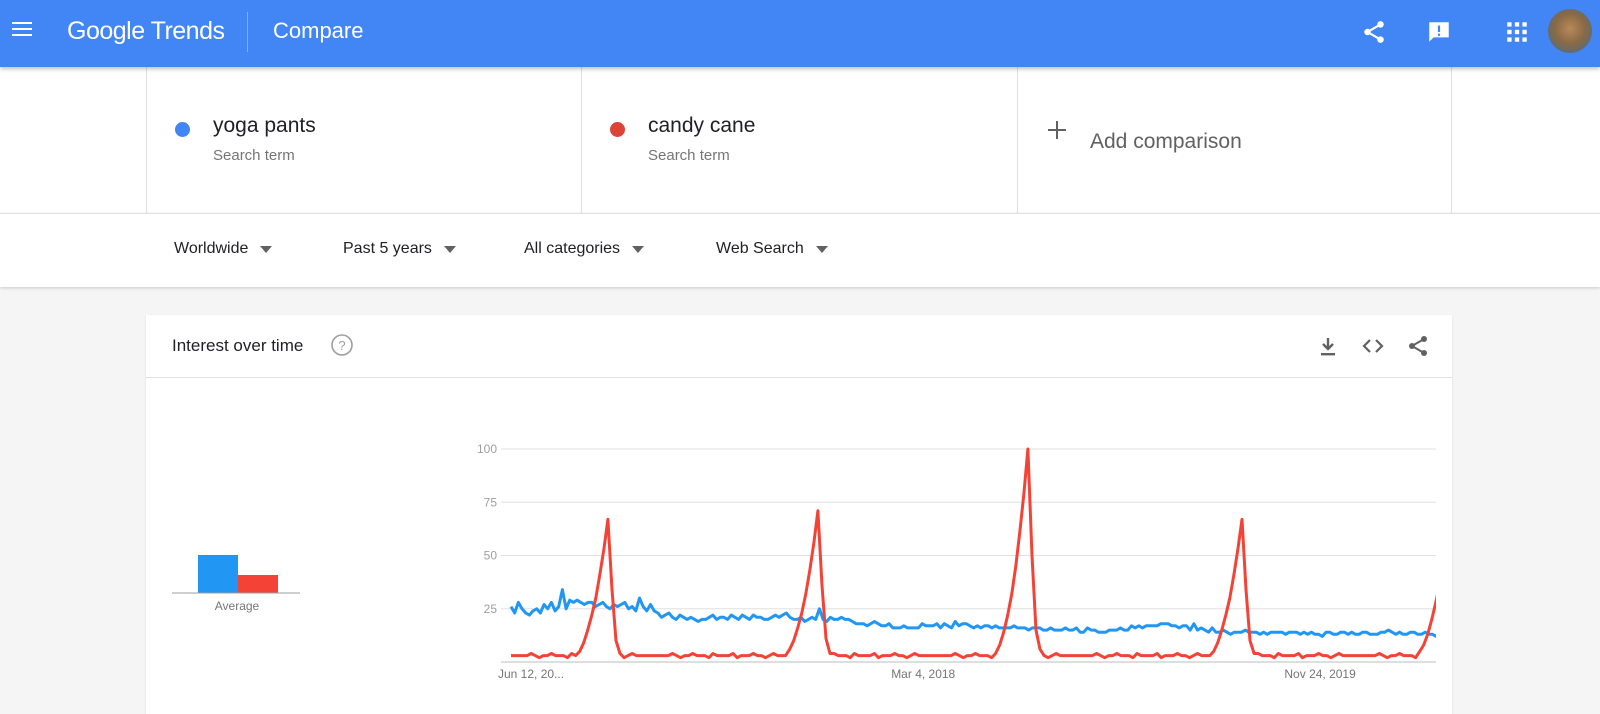 The height and width of the screenshot is (714, 1600). Describe the element at coordinates (491, 609) in the screenshot. I see `y-tick-label: 25` at that location.